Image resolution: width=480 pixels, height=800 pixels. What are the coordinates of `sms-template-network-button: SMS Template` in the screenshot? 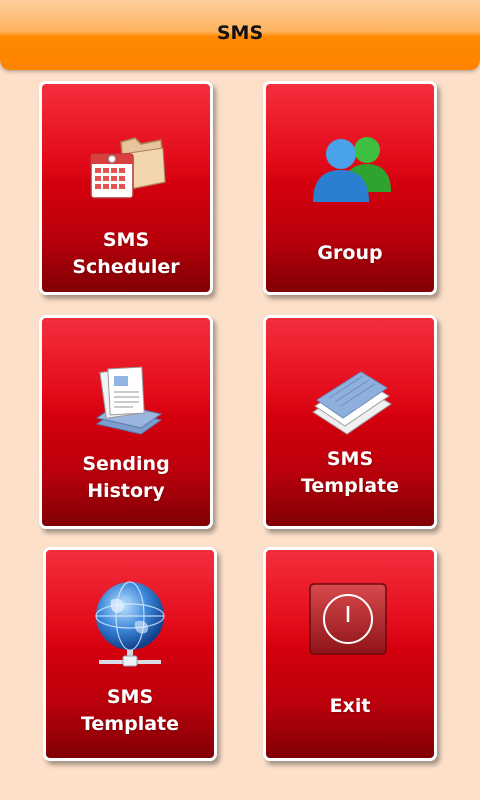 It's located at (130, 654).